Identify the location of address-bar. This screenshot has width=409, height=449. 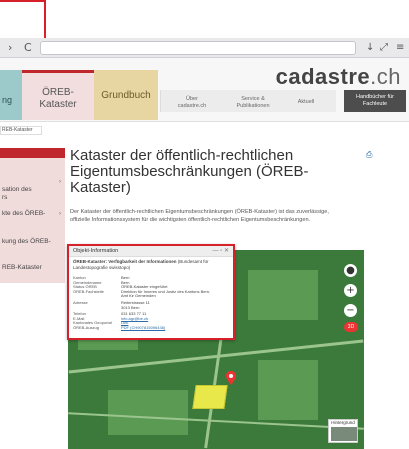
(198, 48).